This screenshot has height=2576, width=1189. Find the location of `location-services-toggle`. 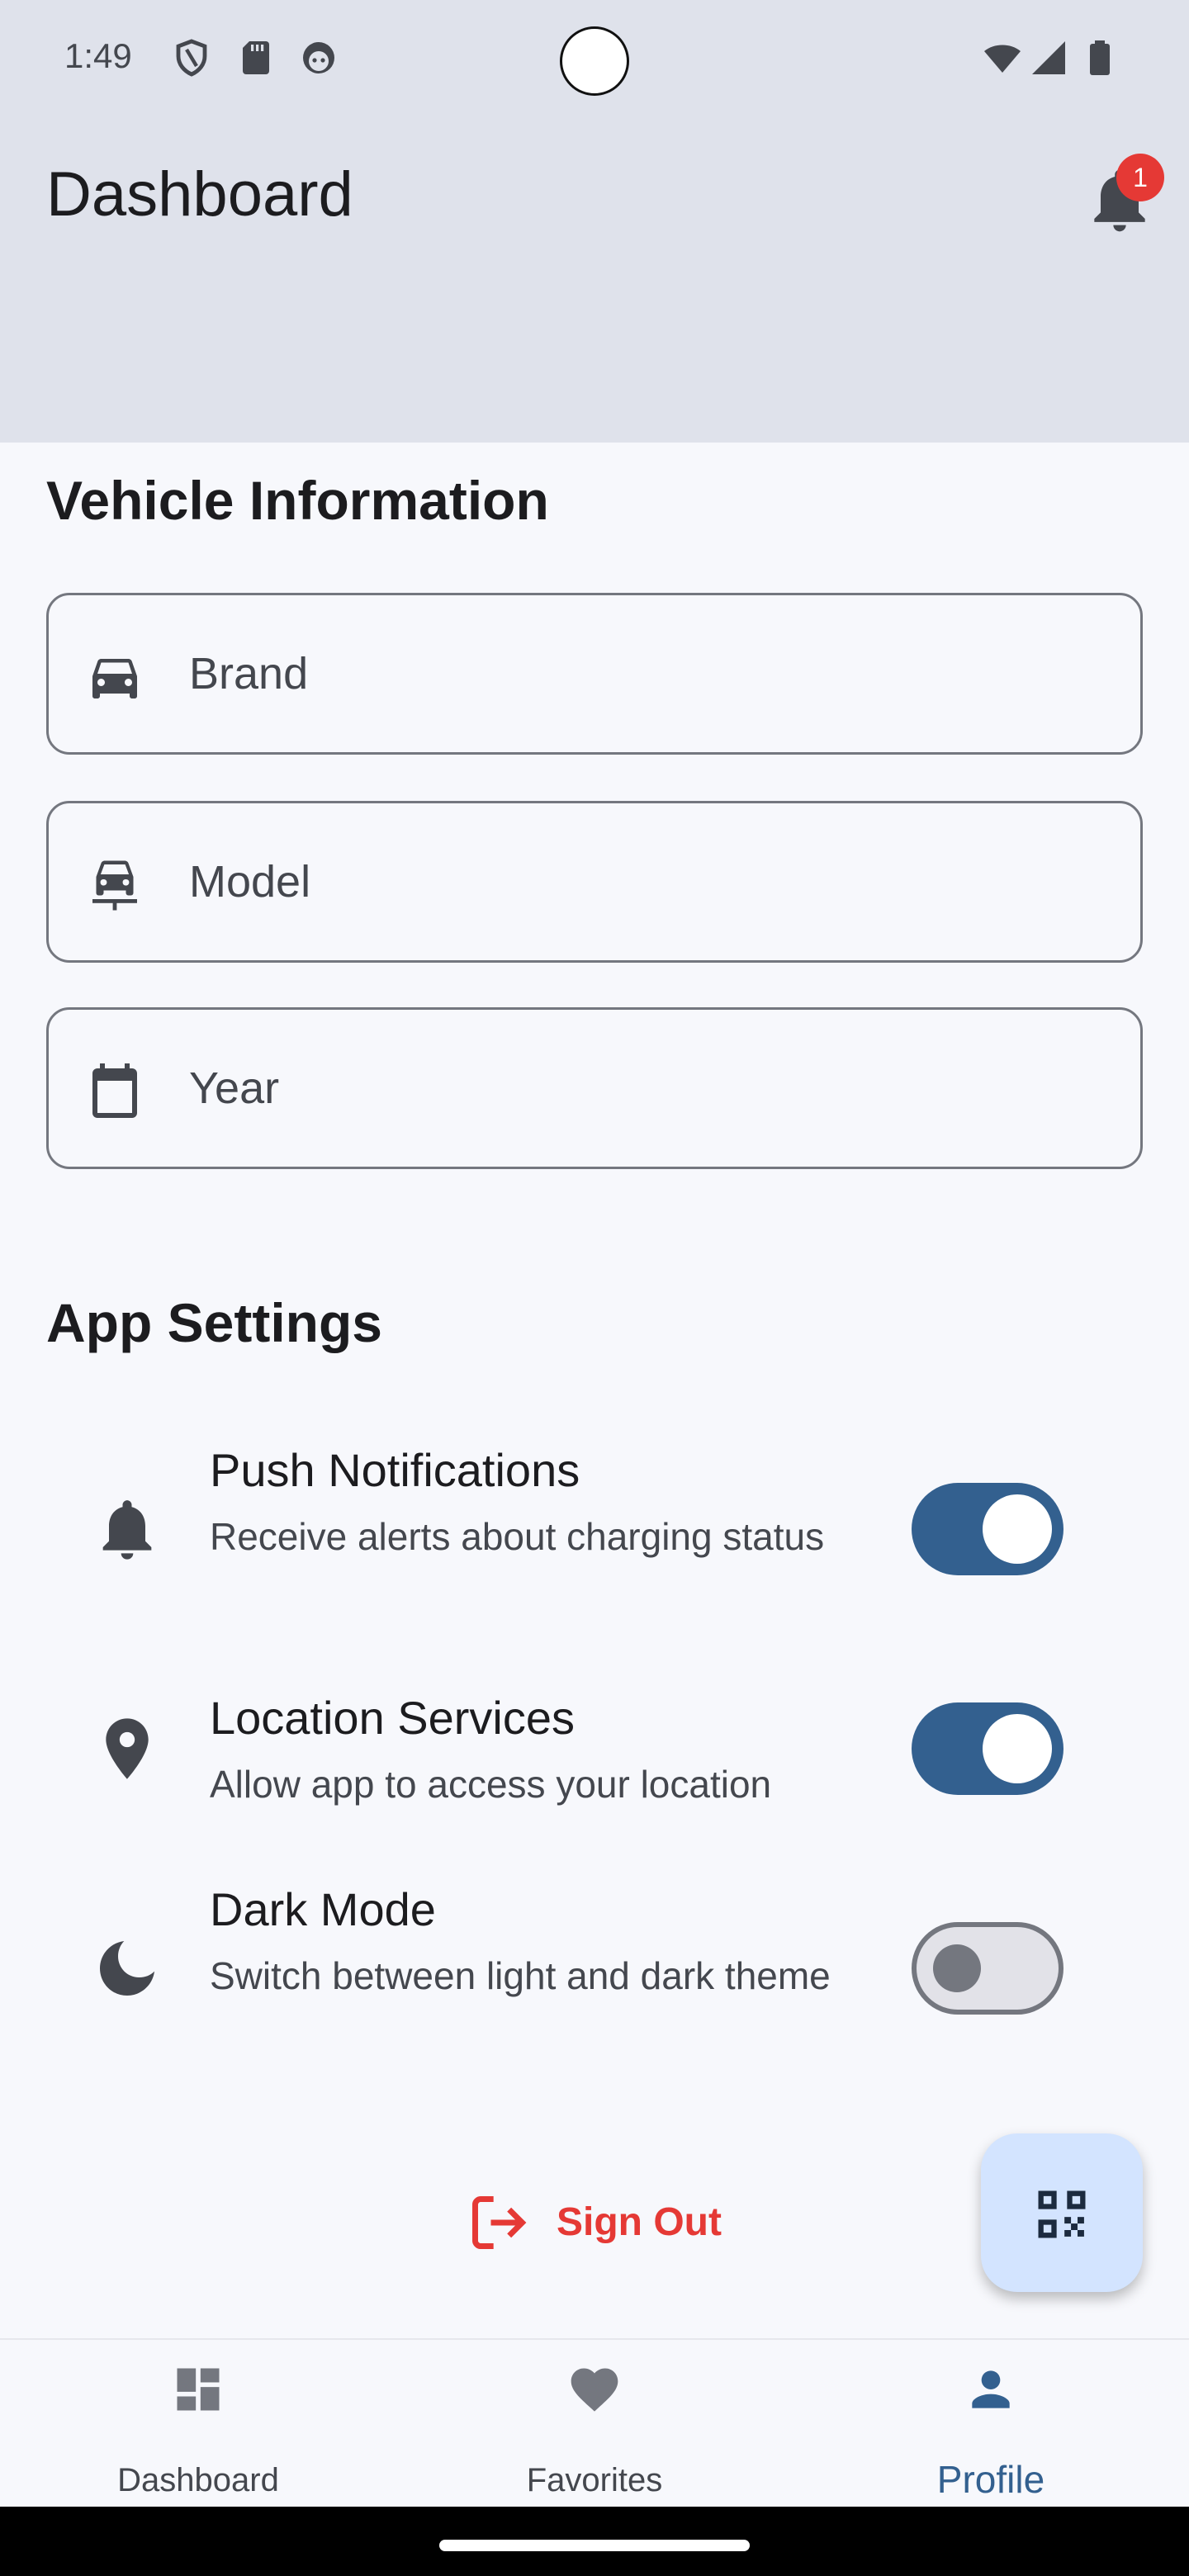

location-services-toggle is located at coordinates (987, 1748).